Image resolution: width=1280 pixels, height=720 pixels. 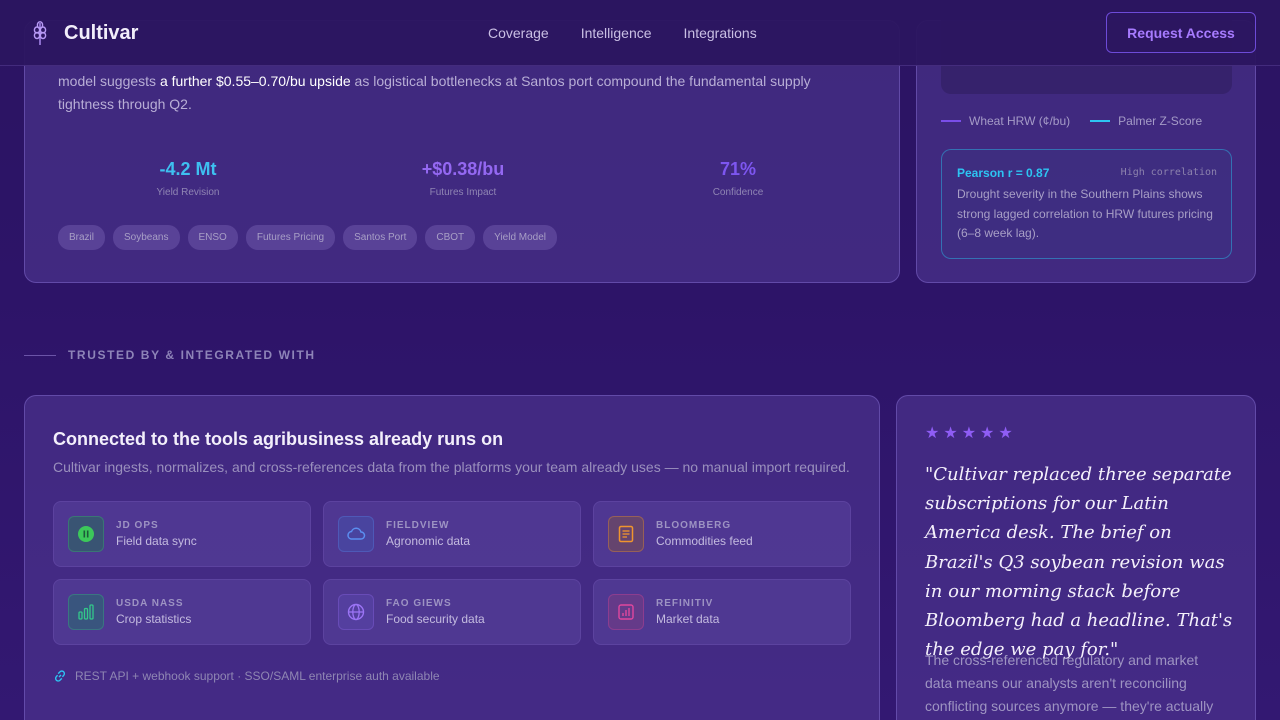 What do you see at coordinates (1160, 121) in the screenshot?
I see `legend-label: Palmer Z-Score` at bounding box center [1160, 121].